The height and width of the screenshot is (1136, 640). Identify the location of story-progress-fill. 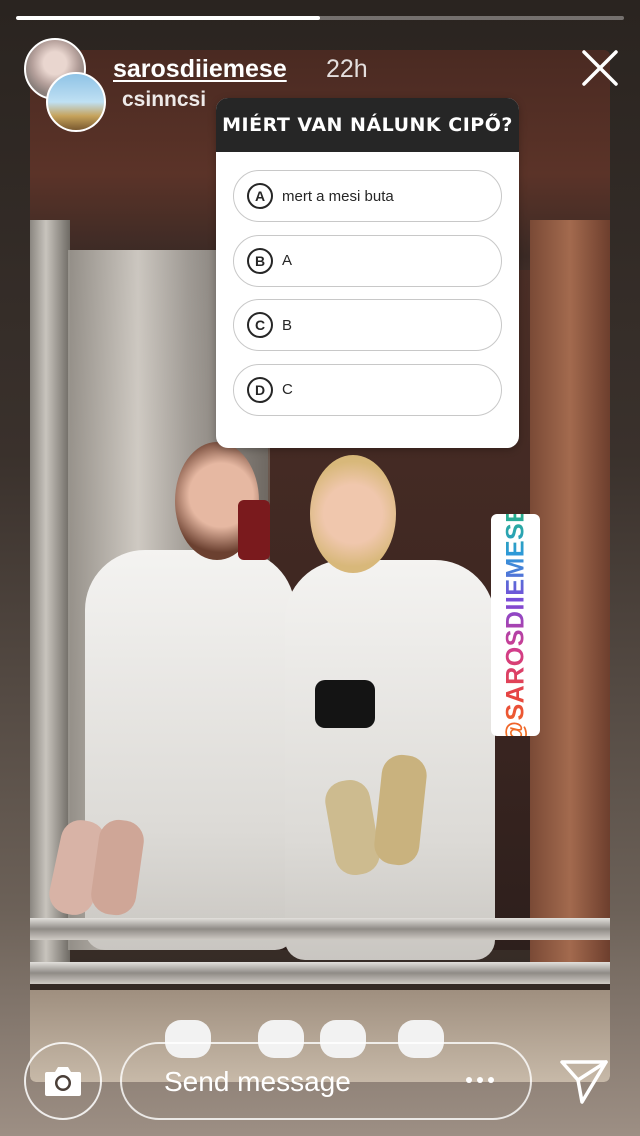
(168, 18).